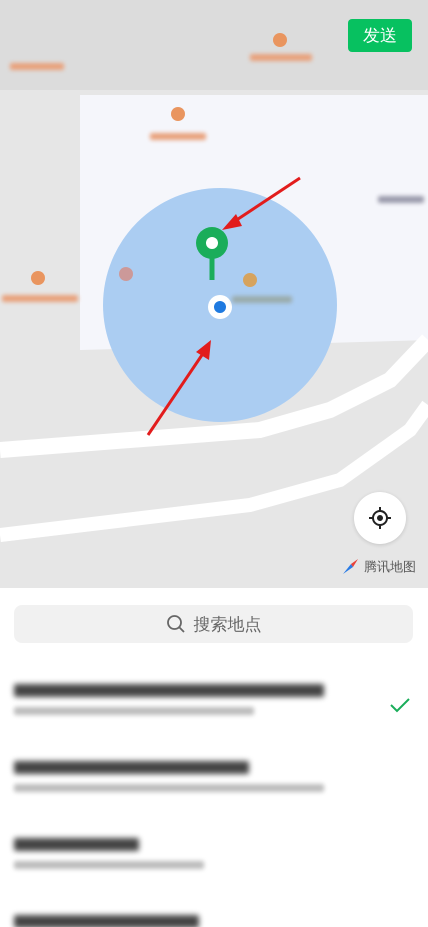 This screenshot has height=927, width=428. I want to click on search-field: 搜索地点, so click(213, 624).